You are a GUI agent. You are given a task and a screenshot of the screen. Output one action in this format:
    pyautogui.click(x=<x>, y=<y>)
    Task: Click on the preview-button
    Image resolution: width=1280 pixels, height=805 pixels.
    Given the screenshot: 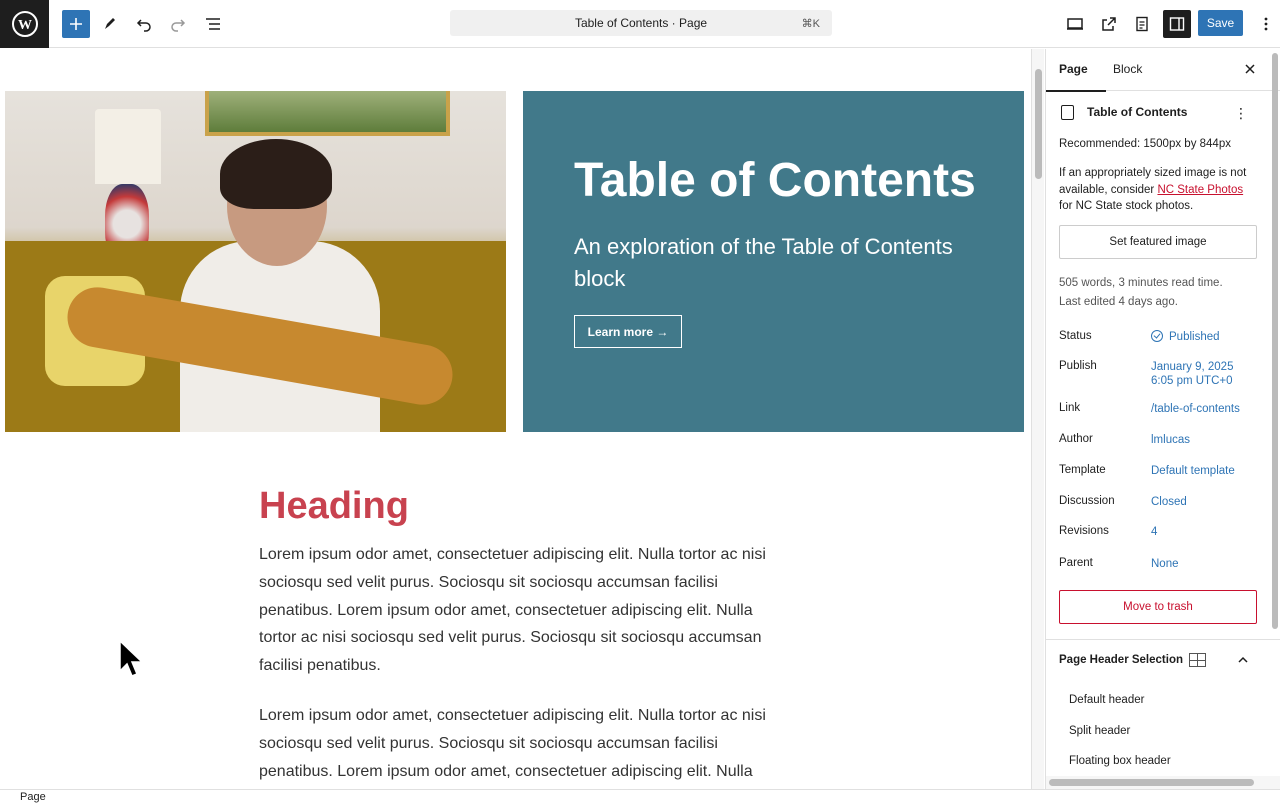 What is the action you would take?
    pyautogui.click(x=1075, y=24)
    